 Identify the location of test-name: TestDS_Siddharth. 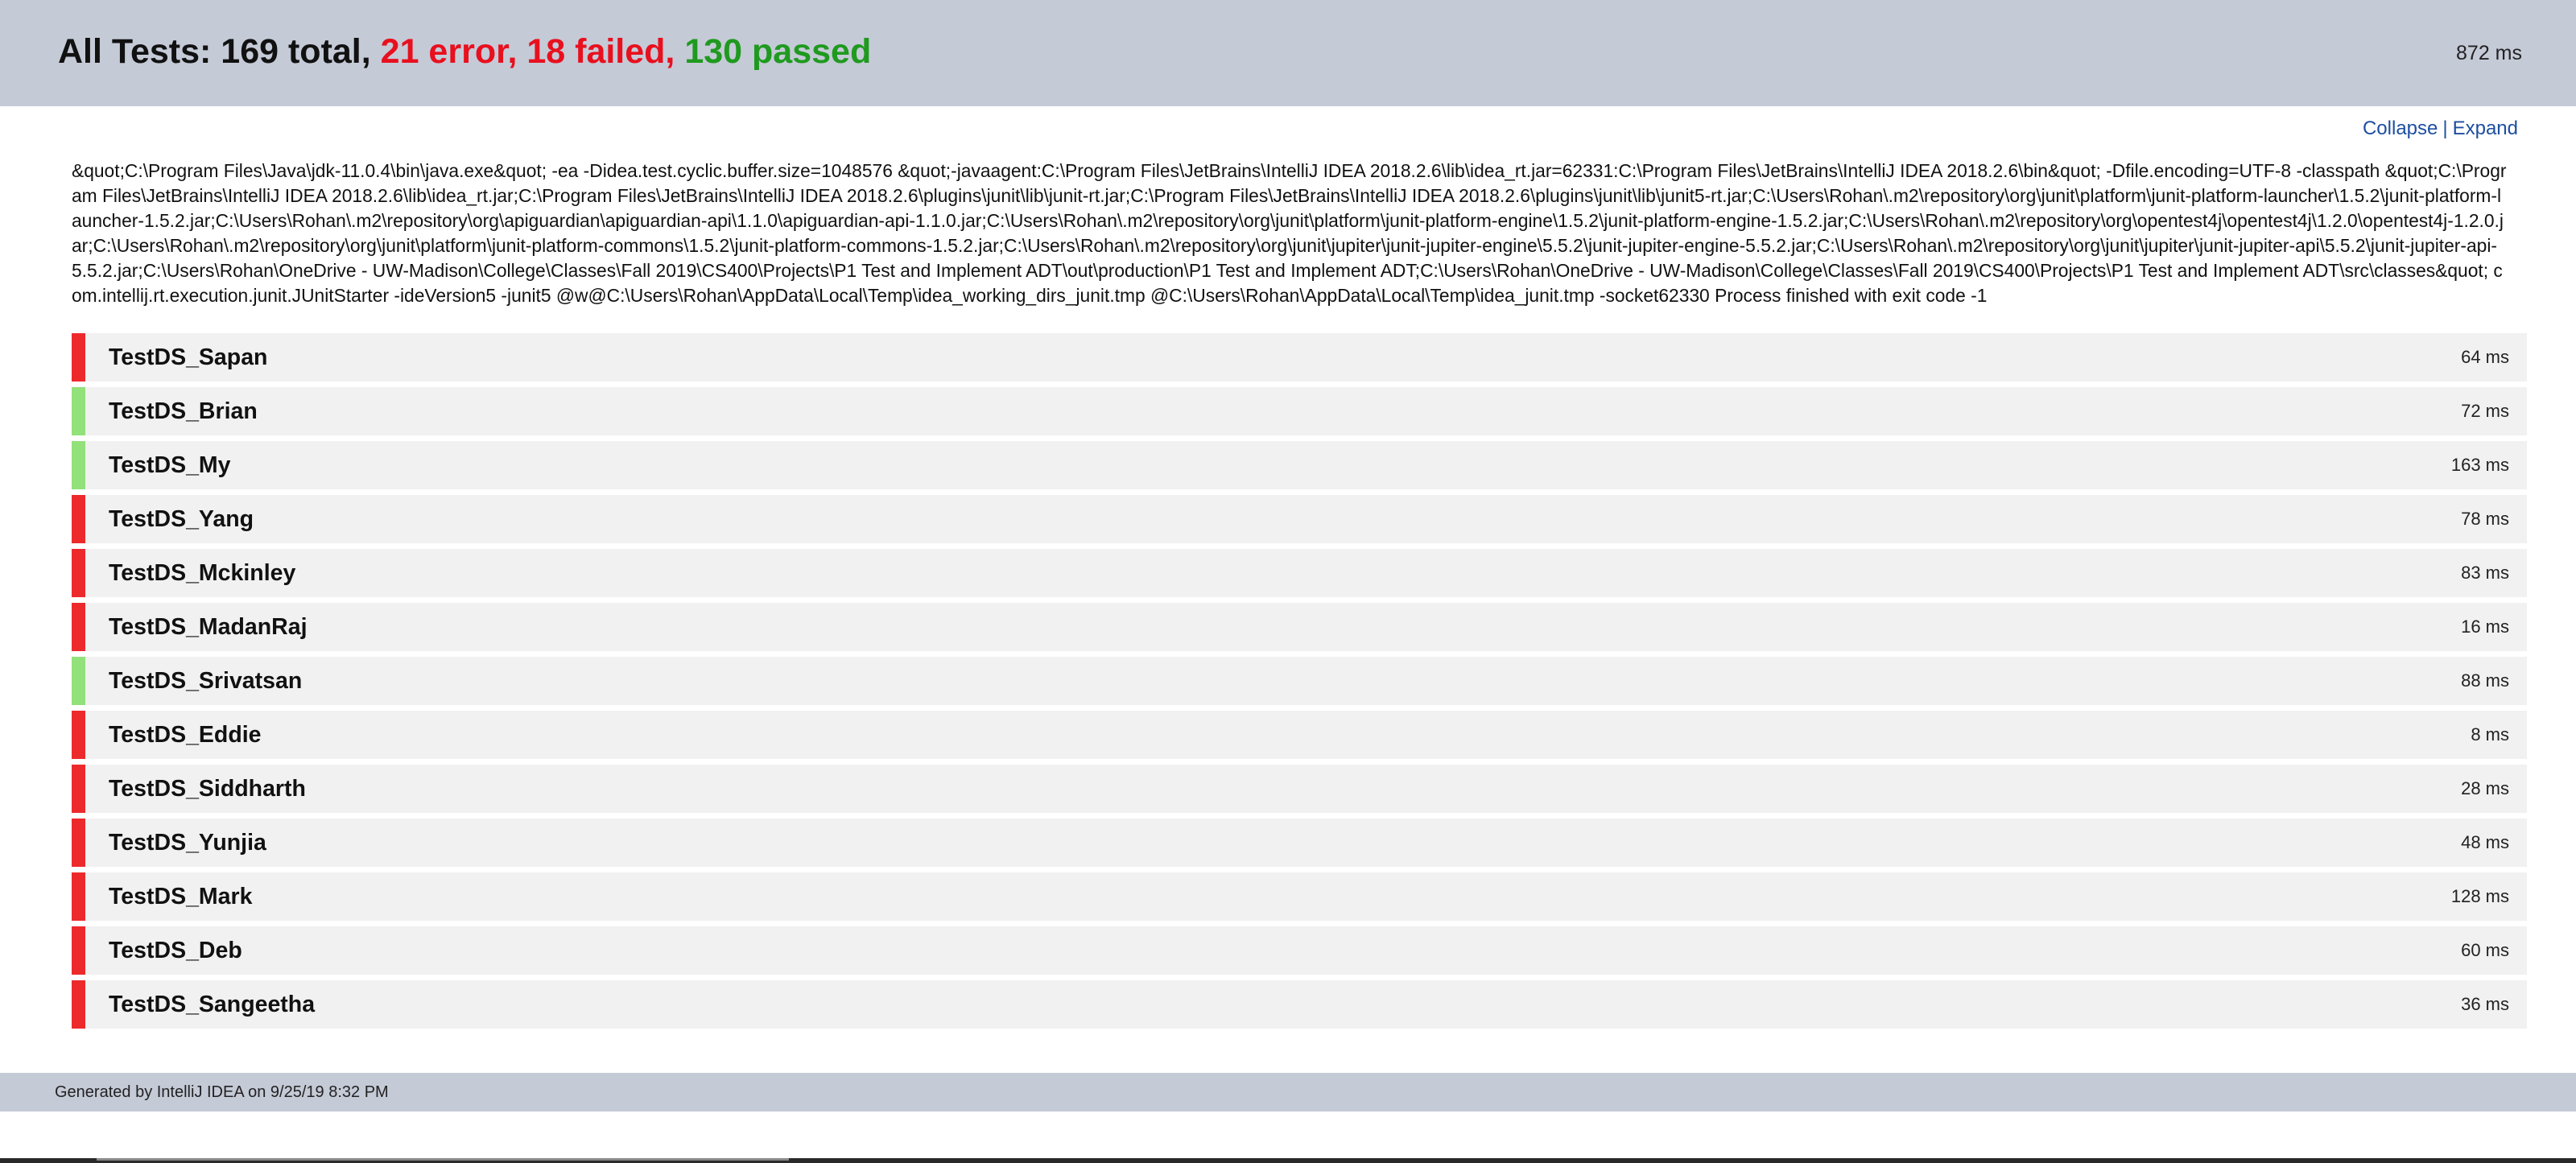
(207, 789).